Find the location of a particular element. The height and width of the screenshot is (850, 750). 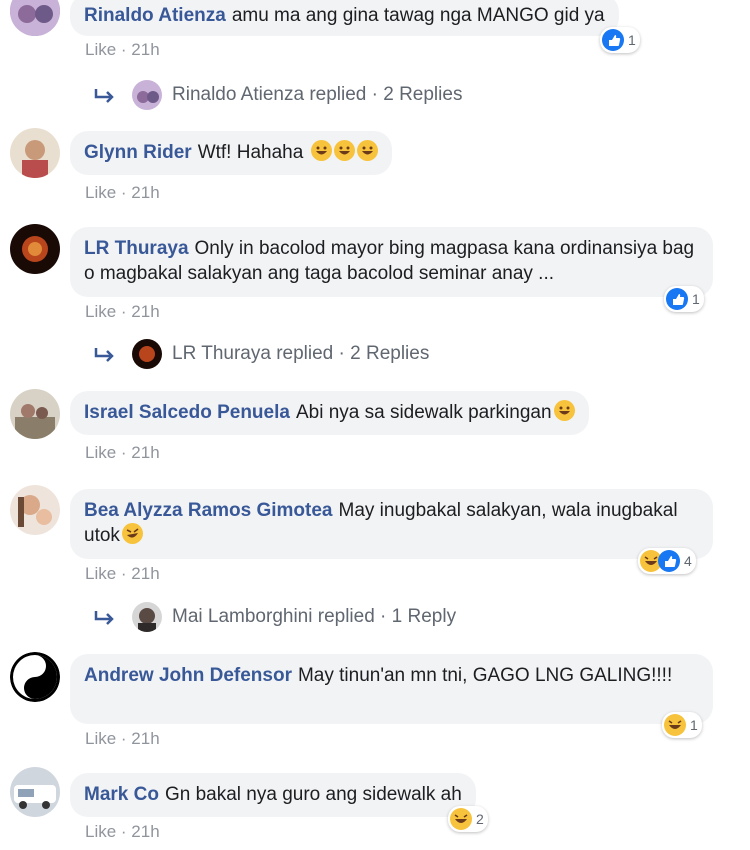

reaction-summary: 4 is located at coordinates (667, 561).